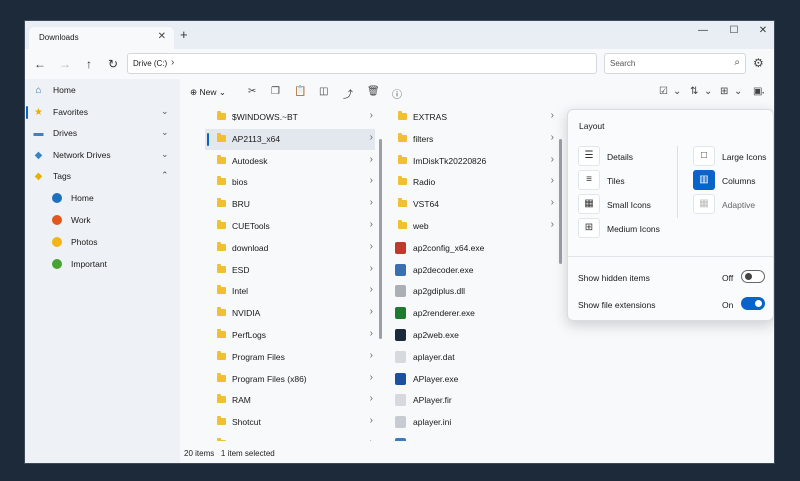 The width and height of the screenshot is (800, 481). Describe the element at coordinates (694, 91) in the screenshot. I see `sort-icon: ⇅` at that location.